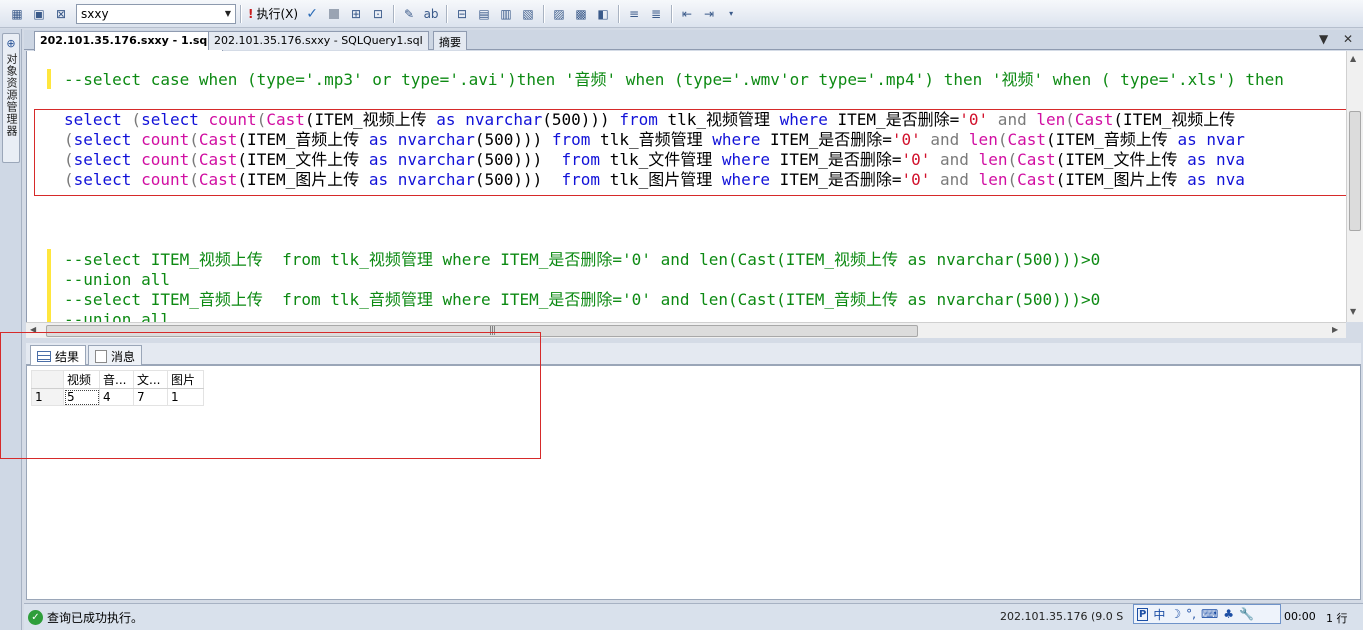 This screenshot has height=630, width=1363. What do you see at coordinates (378, 14) in the screenshot?
I see `query-designer-icon: ⊡` at bounding box center [378, 14].